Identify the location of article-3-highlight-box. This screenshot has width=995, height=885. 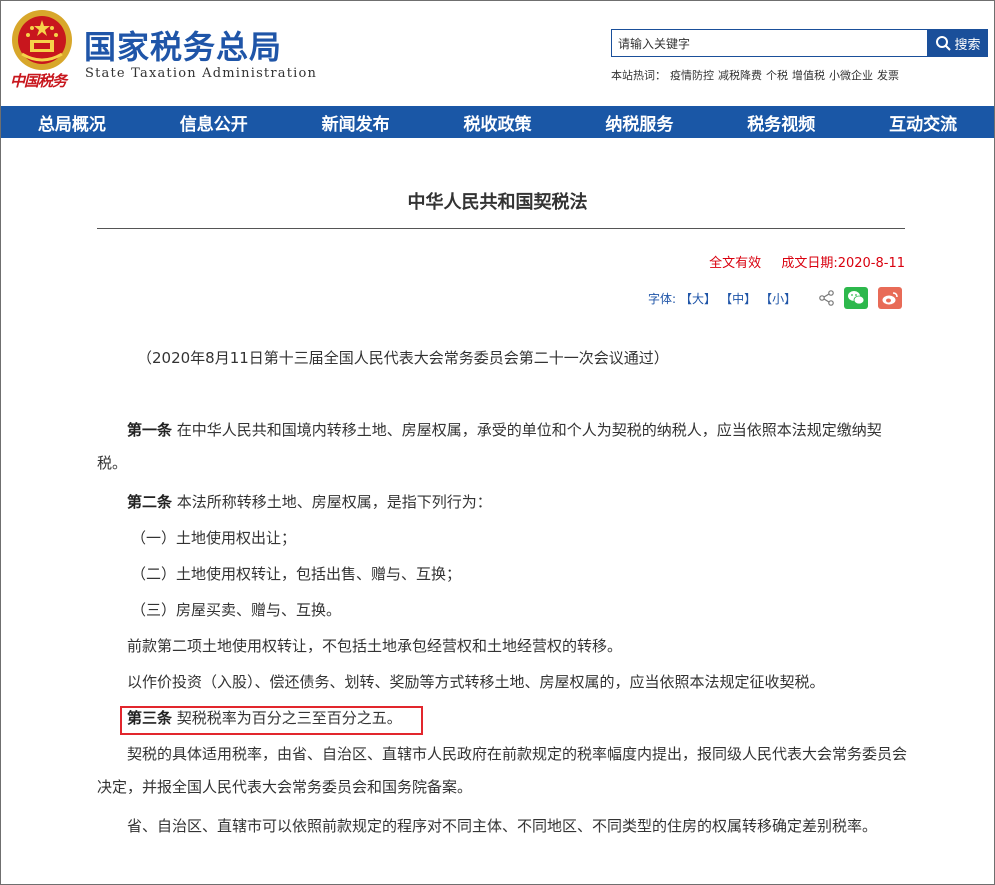
(271, 720).